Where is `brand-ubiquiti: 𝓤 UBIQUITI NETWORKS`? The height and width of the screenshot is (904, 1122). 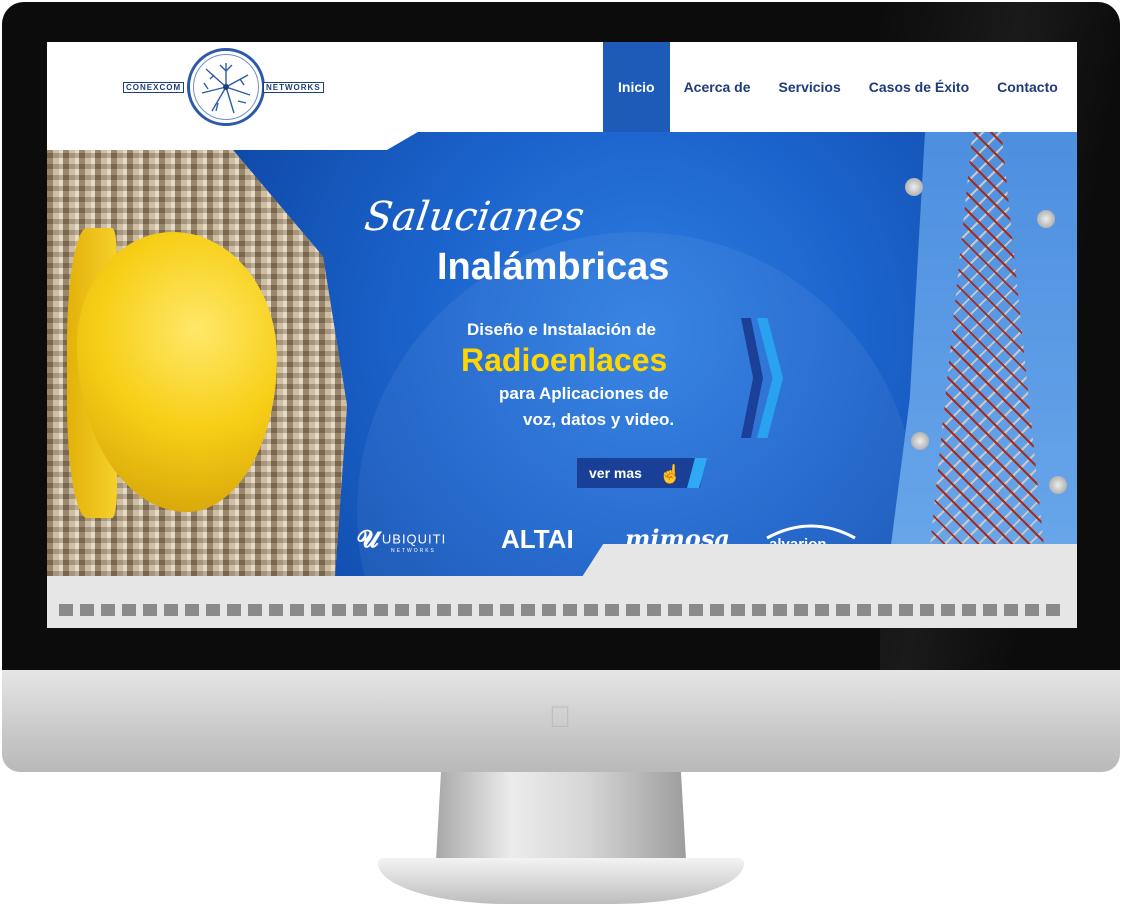
brand-ubiquiti: 𝓤 UBIQUITI NETWORKS is located at coordinates (401, 540).